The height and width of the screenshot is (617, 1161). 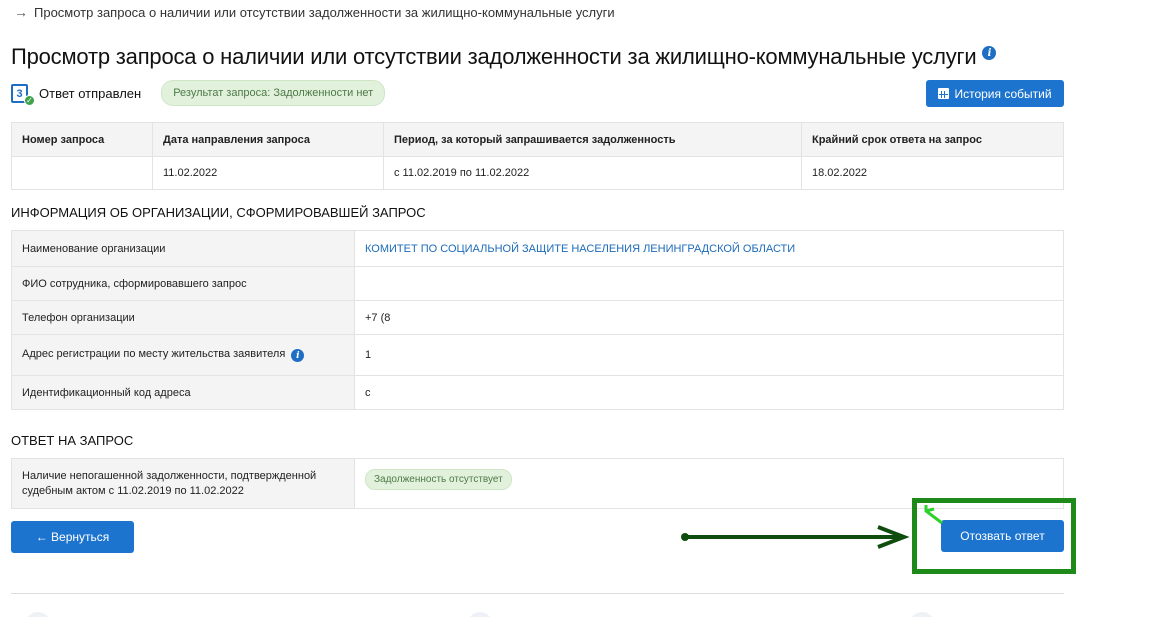 What do you see at coordinates (82, 139) in the screenshot?
I see `header-request-number: Номер запроса` at bounding box center [82, 139].